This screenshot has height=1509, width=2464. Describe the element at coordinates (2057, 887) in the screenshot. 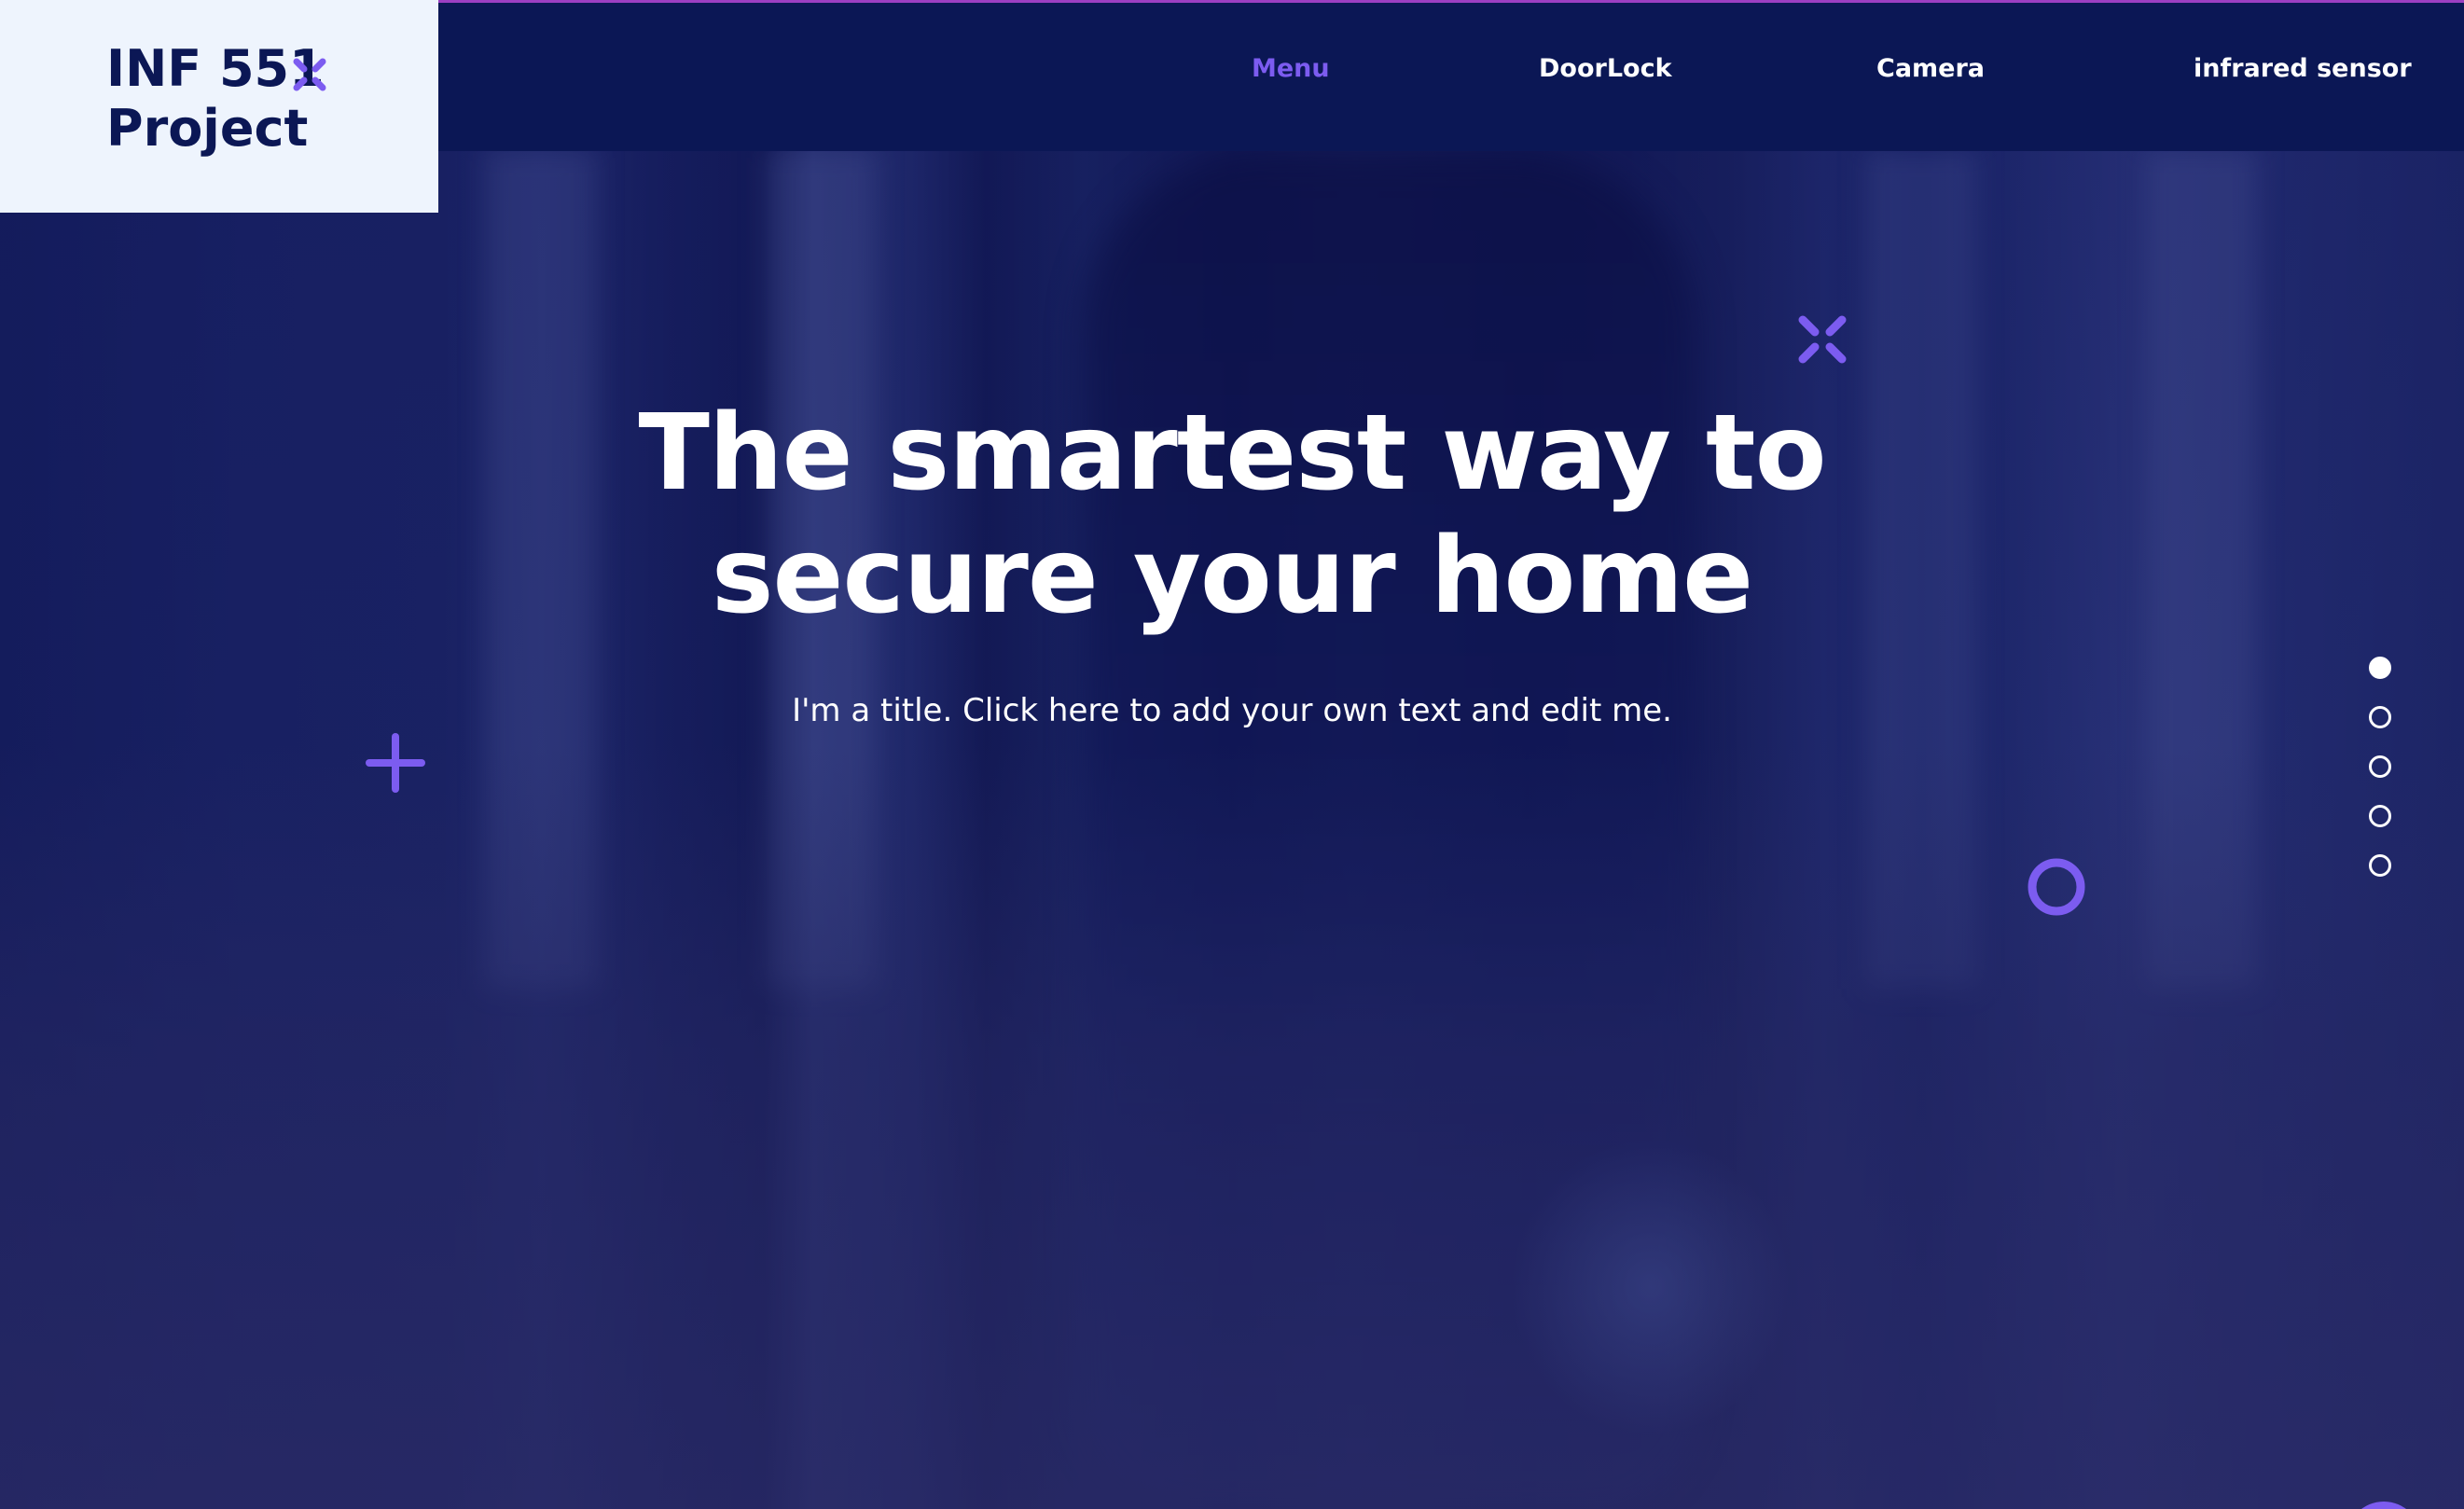

I see `ring-icon` at that location.